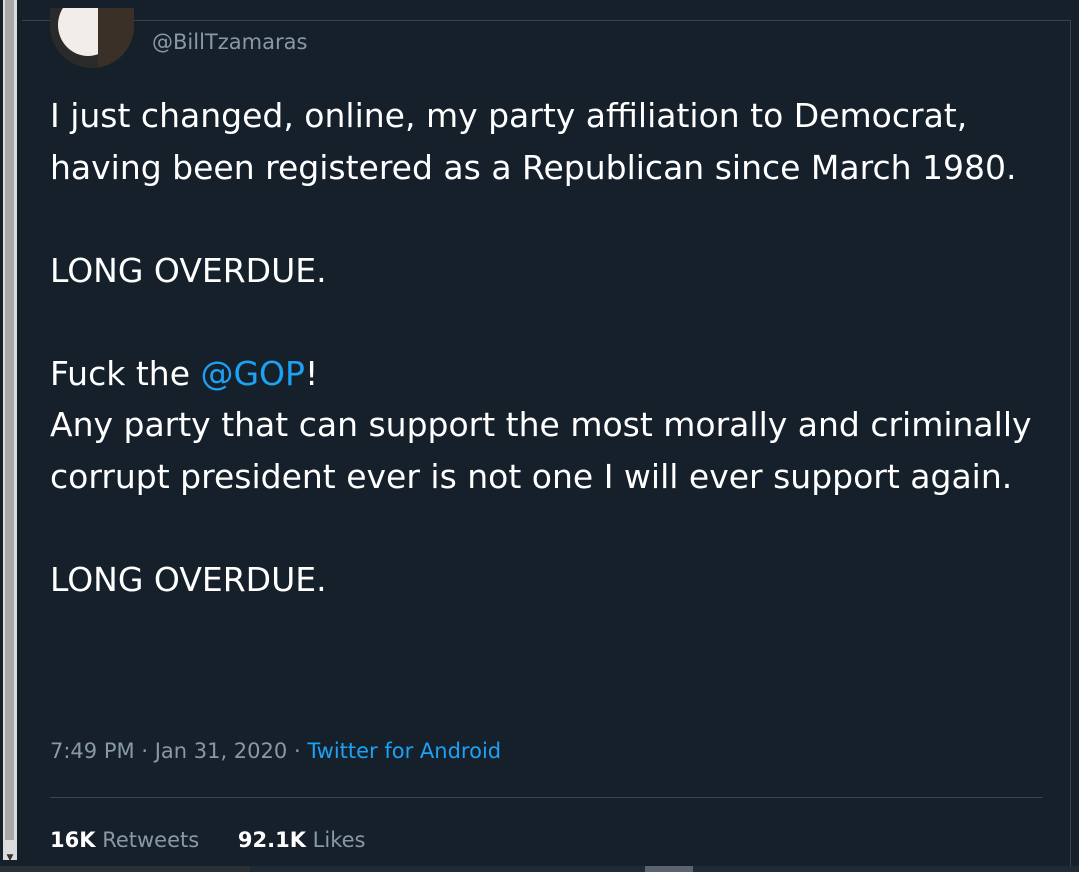  I want to click on likes-count: 92.1K, so click(271, 840).